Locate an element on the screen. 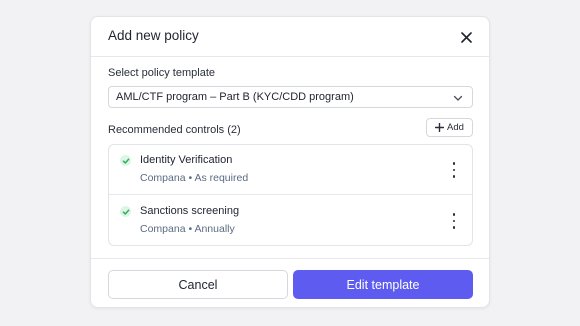  cancel-button: Cancel is located at coordinates (198, 284).